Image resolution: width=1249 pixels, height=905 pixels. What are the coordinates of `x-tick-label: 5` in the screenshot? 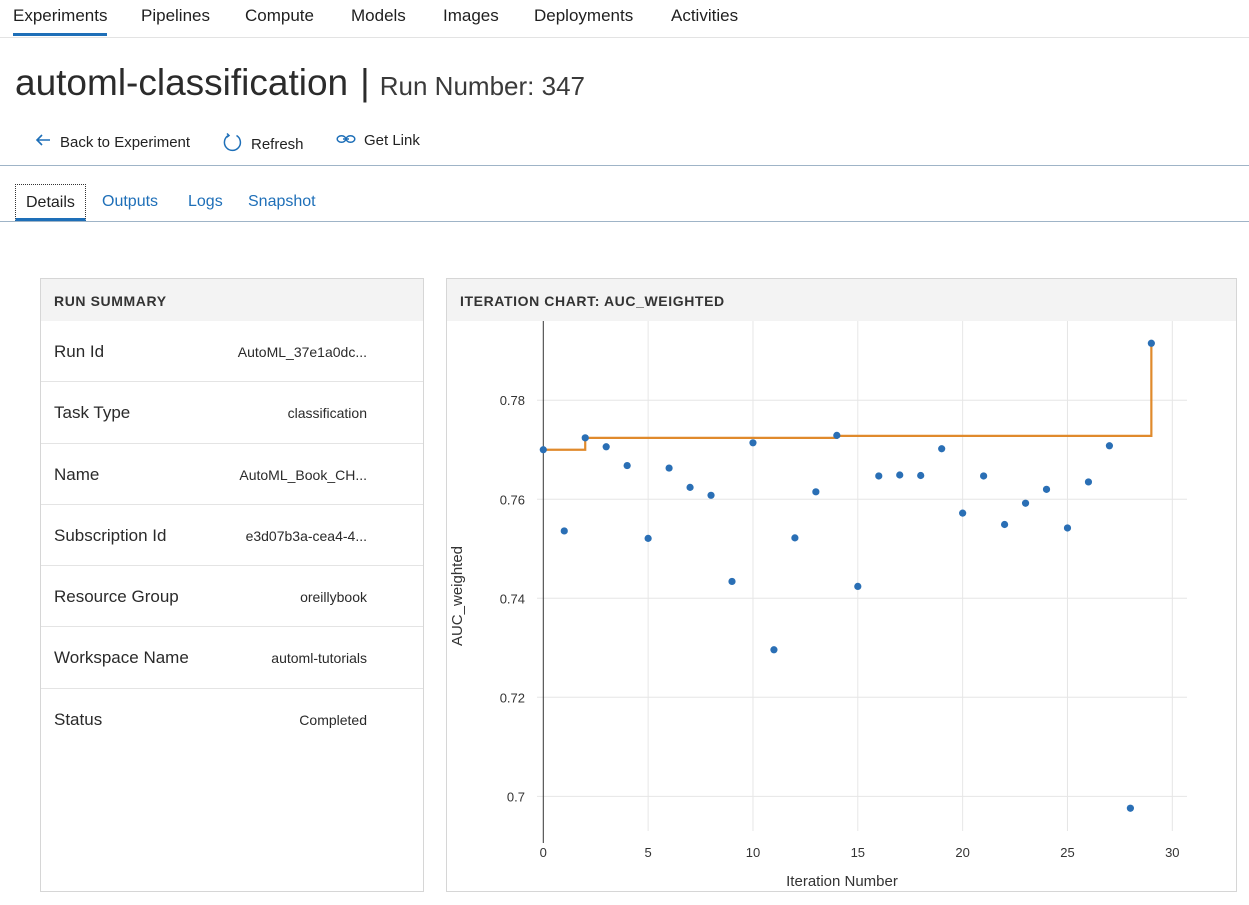 It's located at (648, 852).